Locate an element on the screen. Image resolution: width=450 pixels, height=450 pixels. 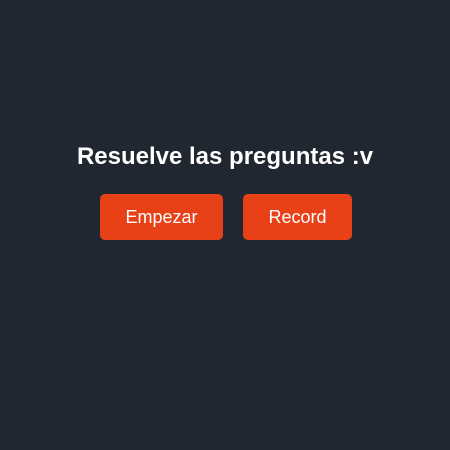
record-button: Record is located at coordinates (297, 217).